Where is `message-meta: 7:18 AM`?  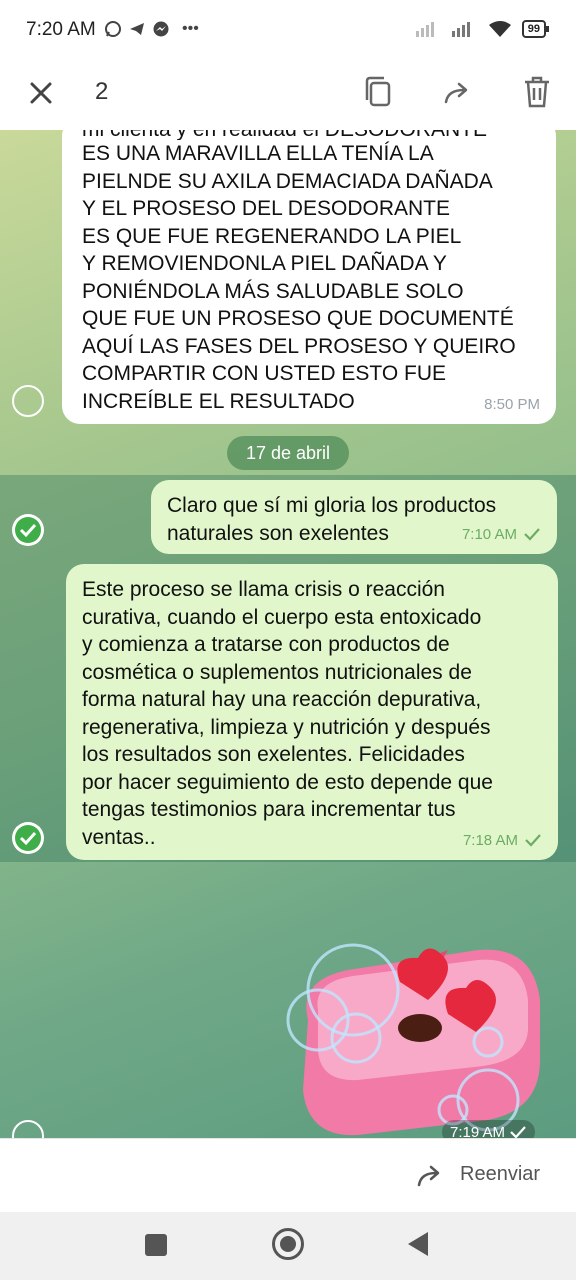
message-meta: 7:18 AM is located at coordinates (502, 841).